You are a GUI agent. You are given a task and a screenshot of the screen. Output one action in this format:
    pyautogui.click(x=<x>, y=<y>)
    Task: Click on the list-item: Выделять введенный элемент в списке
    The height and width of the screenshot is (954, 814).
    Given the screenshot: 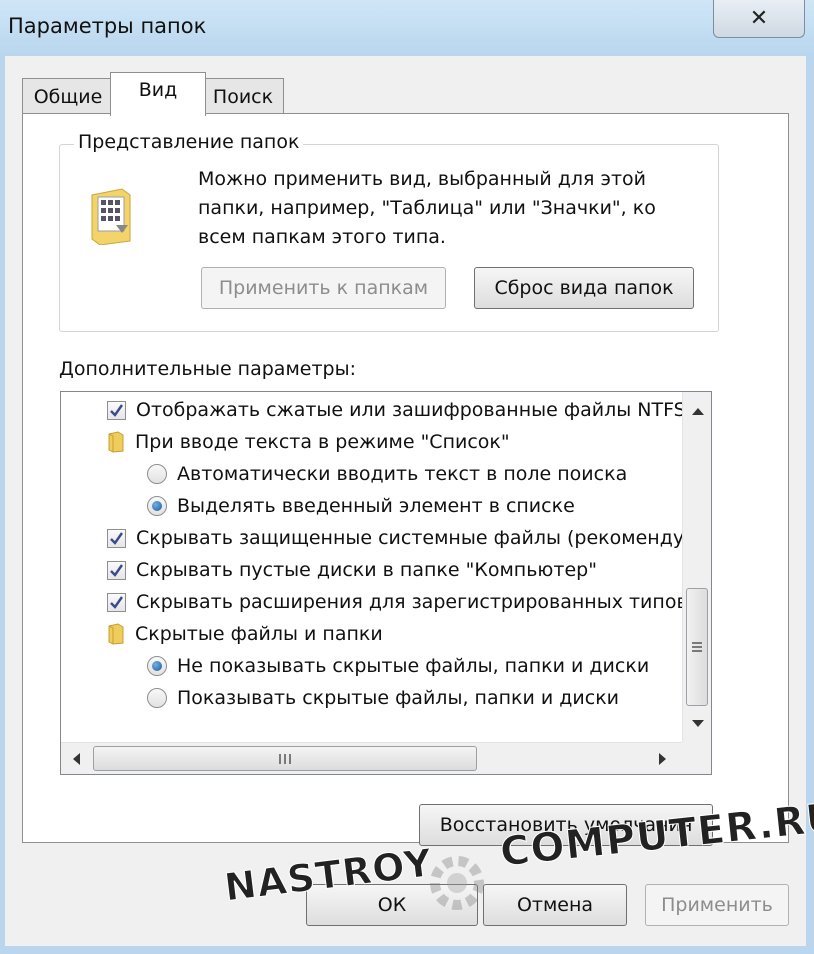 What is the action you would take?
    pyautogui.click(x=318, y=506)
    